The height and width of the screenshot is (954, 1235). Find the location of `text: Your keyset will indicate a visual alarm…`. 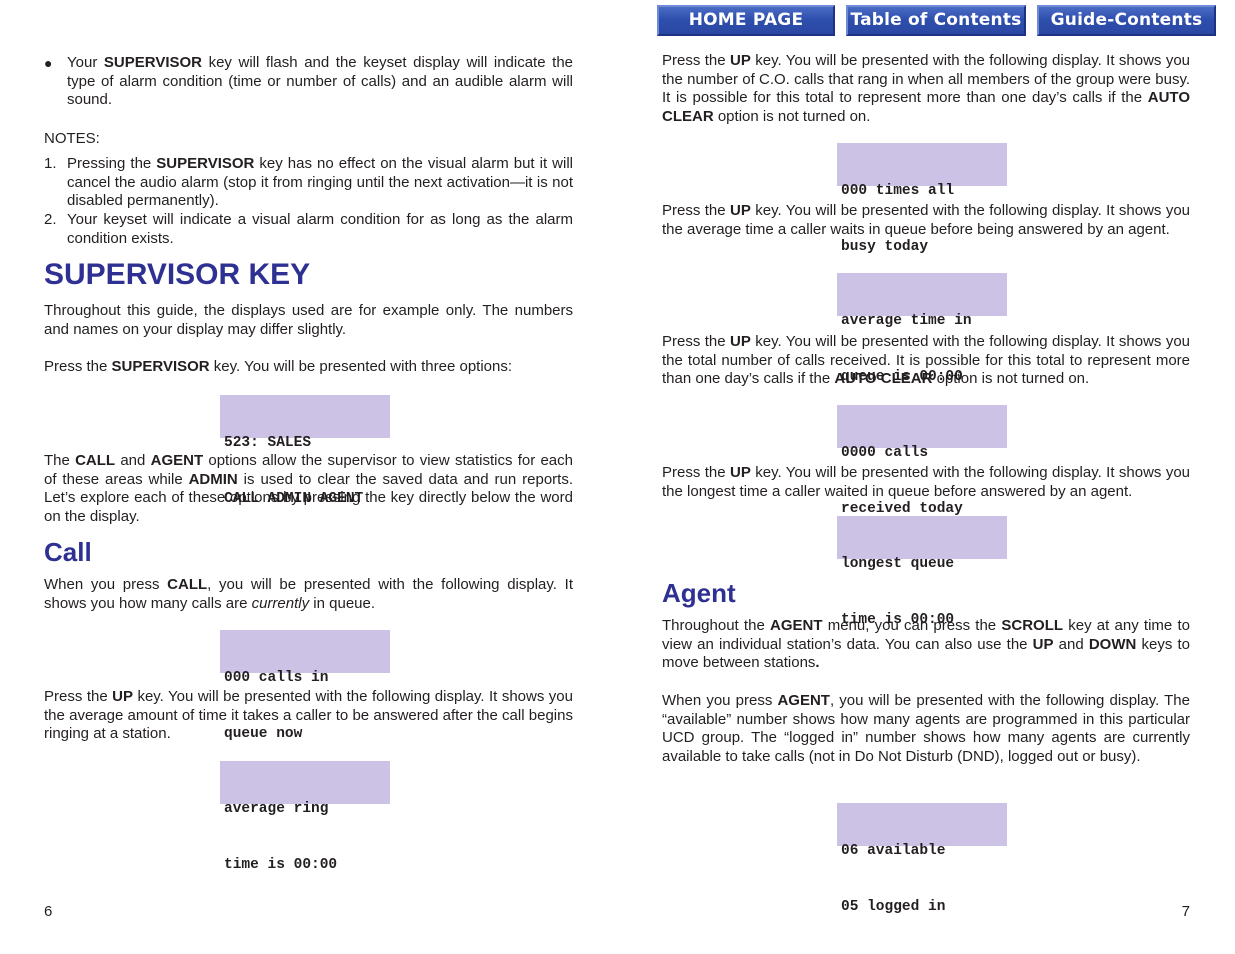

text: Your keyset will indicate a visual alarm… is located at coordinates (320, 229).